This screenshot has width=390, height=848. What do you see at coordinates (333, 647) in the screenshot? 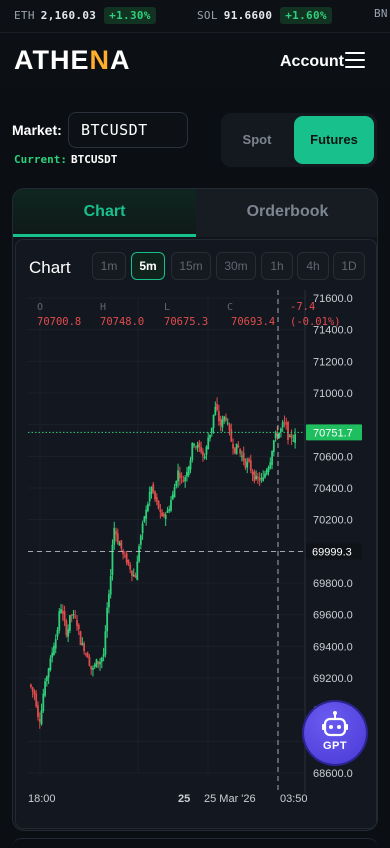
I see `y-tick-label: 69400.0` at bounding box center [333, 647].